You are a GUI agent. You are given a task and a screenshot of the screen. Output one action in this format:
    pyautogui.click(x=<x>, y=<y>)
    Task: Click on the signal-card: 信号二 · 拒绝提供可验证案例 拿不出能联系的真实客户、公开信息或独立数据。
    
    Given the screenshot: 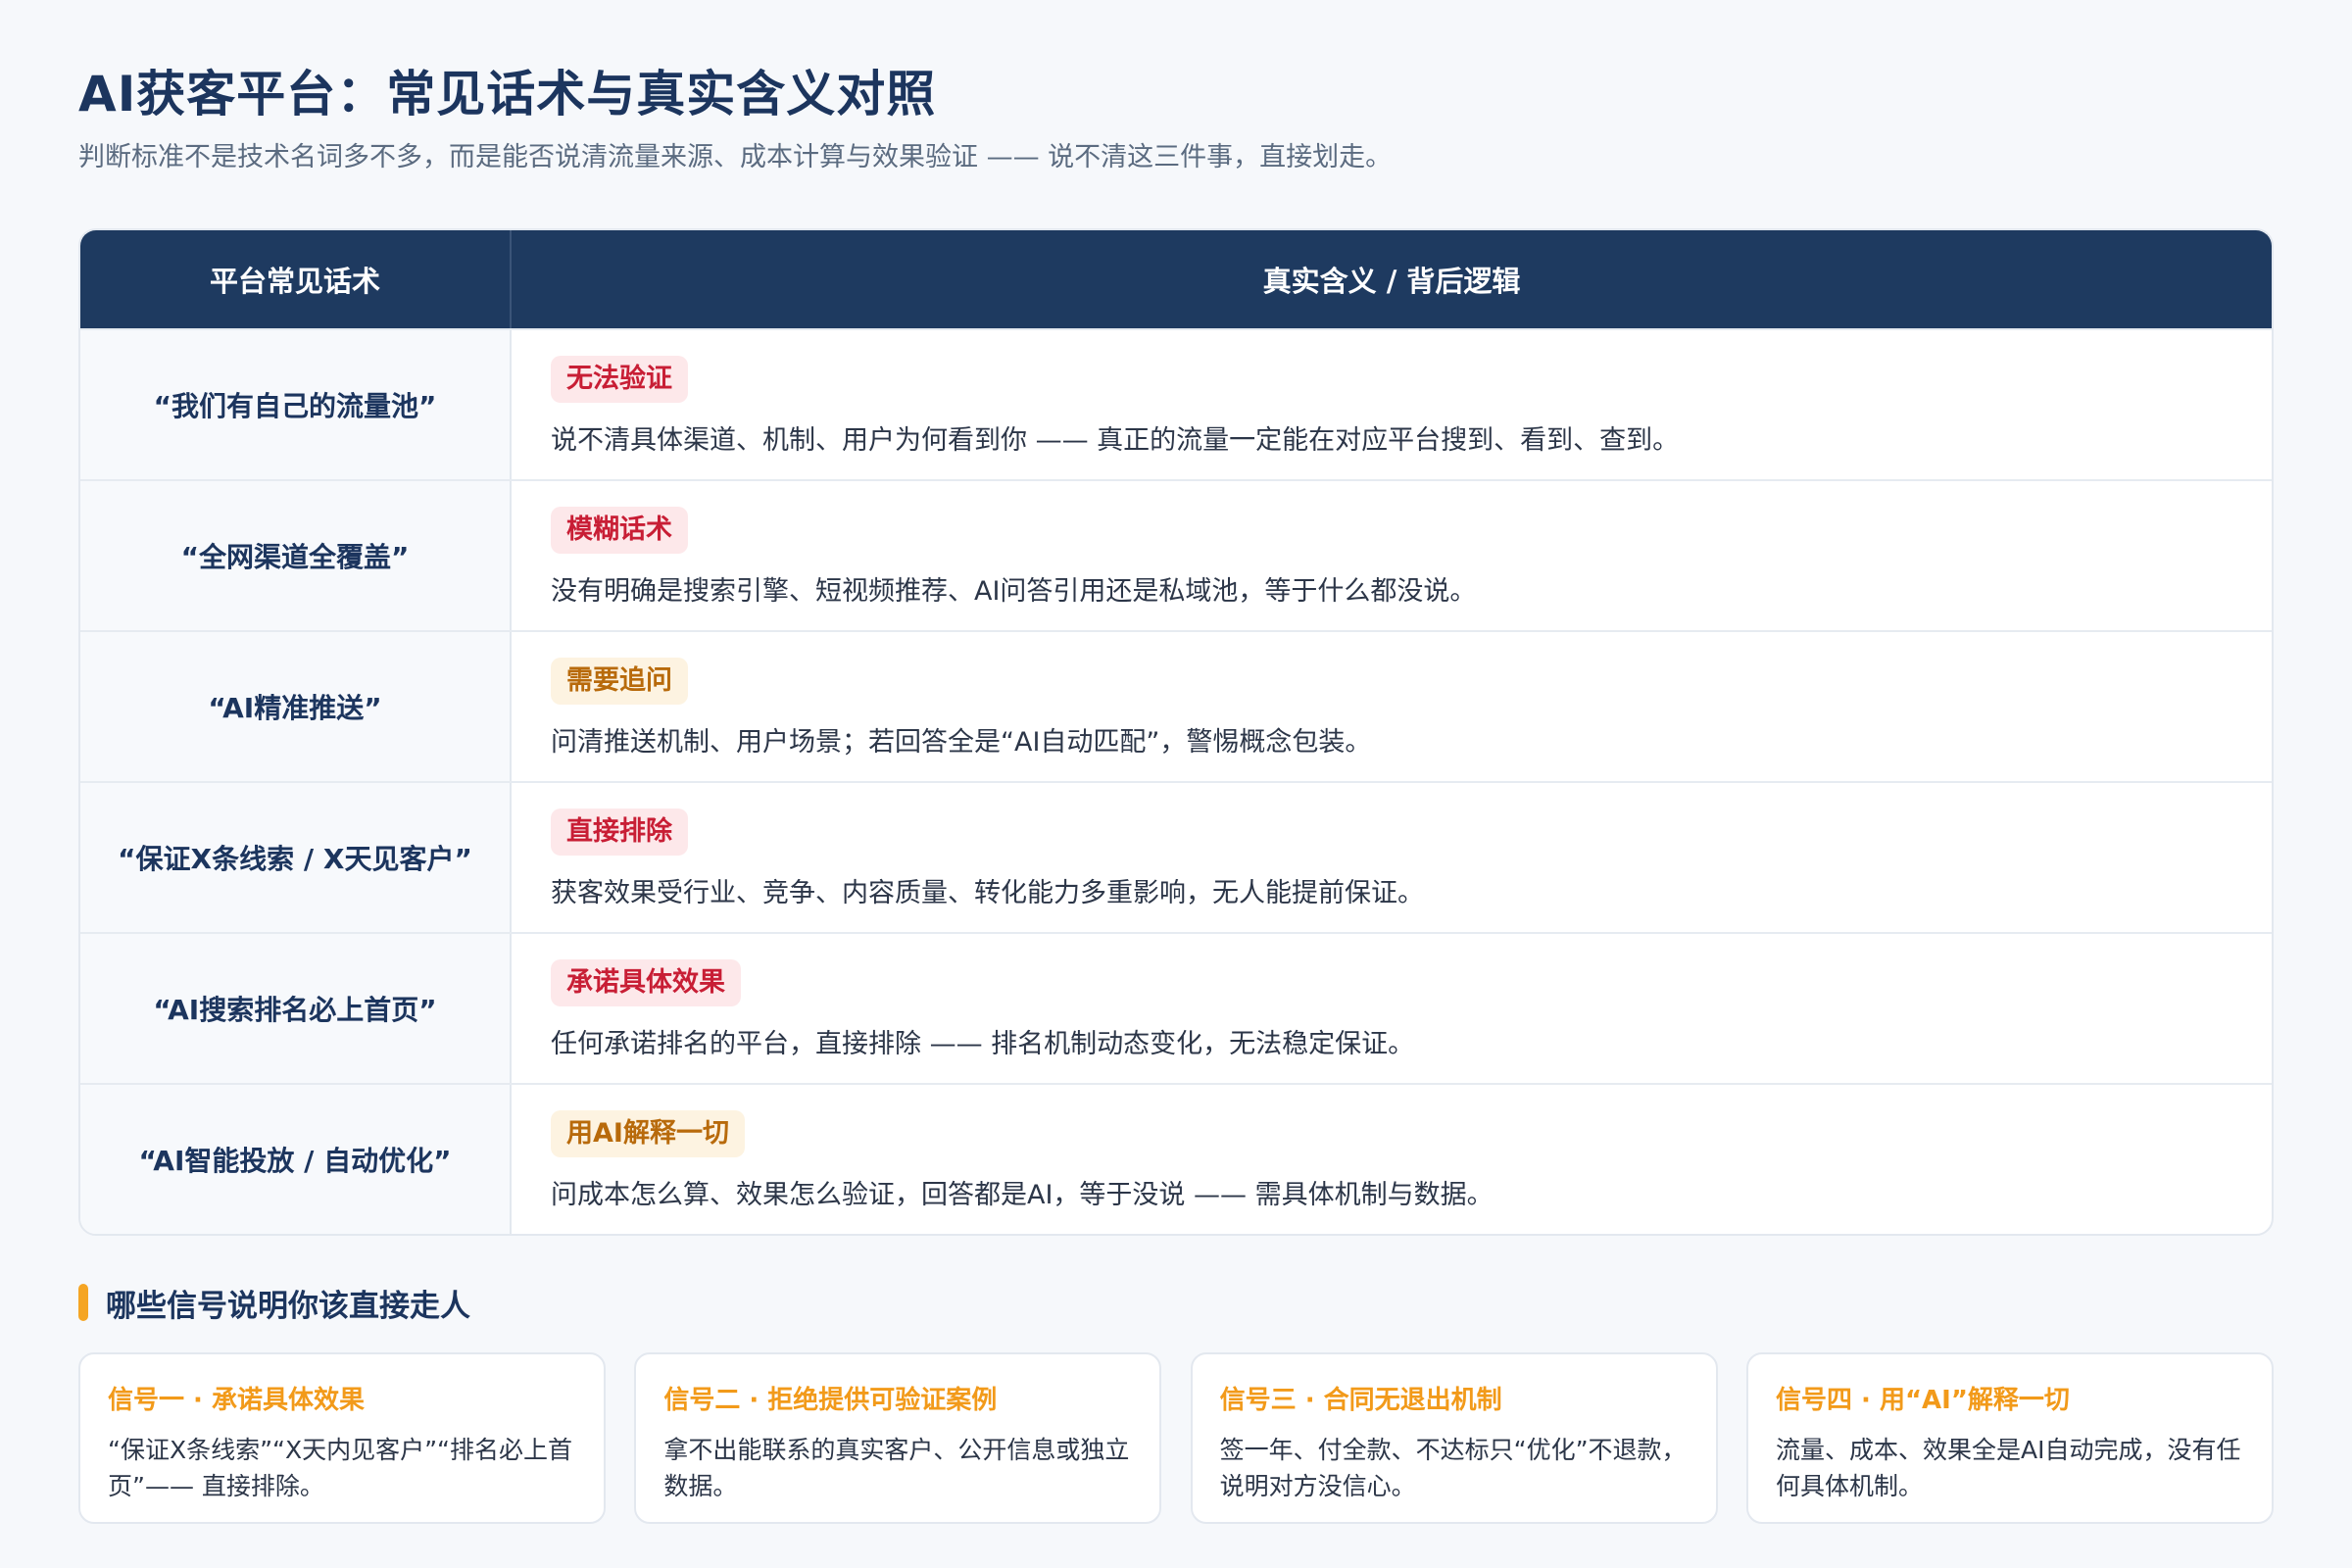 What is the action you would take?
    pyautogui.click(x=898, y=1438)
    